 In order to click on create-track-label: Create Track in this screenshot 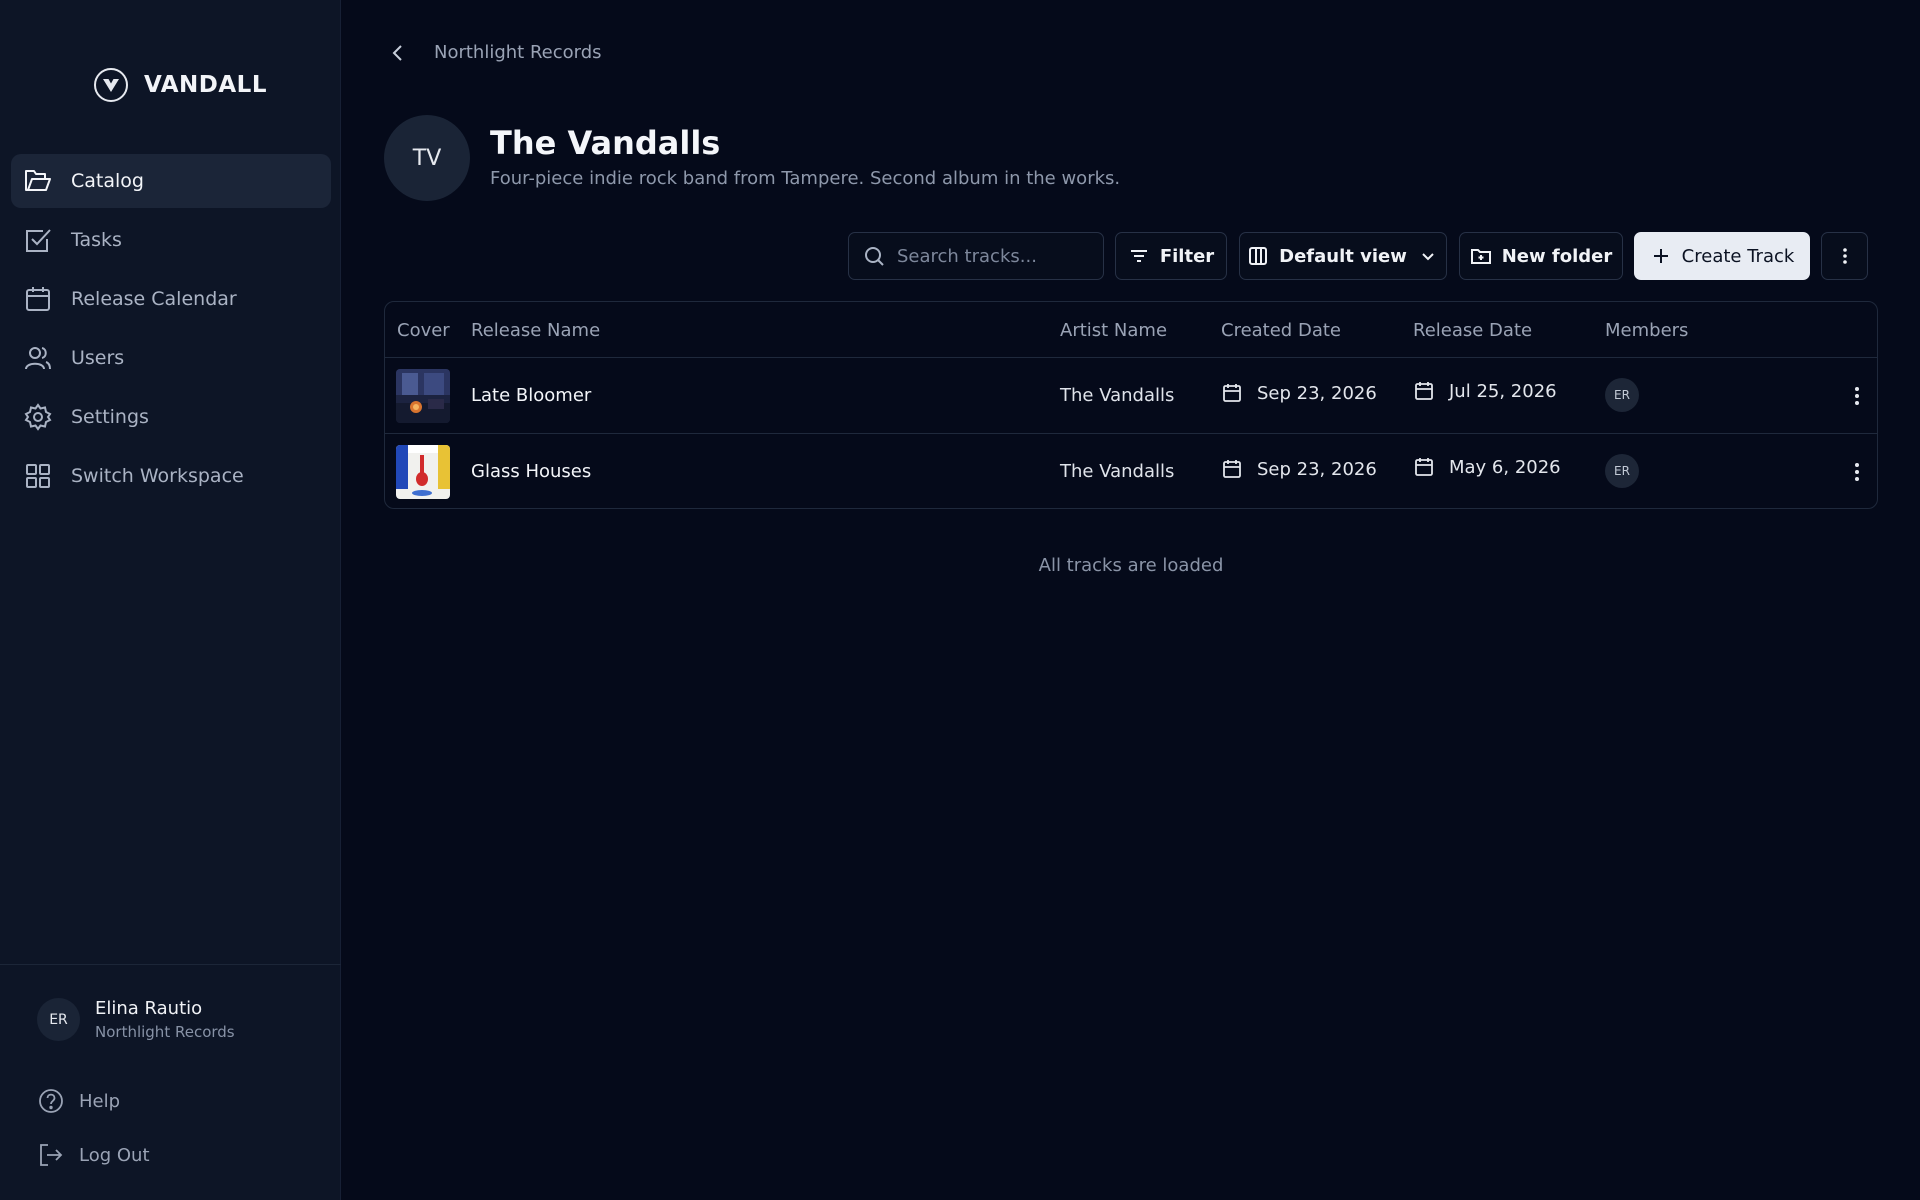, I will do `click(1738, 256)`.